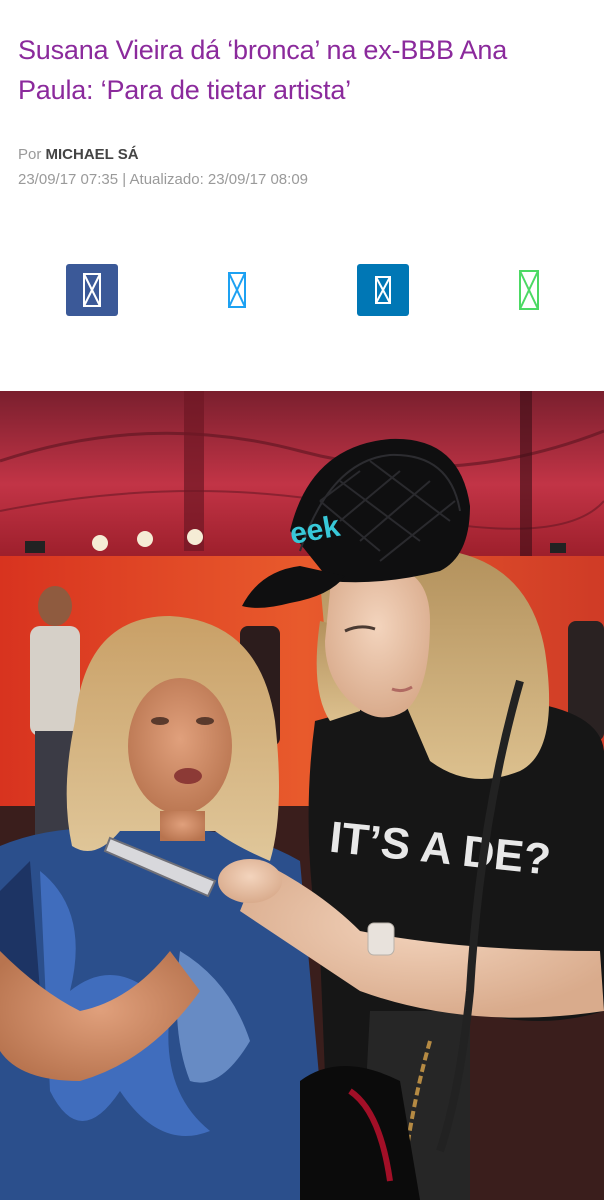 The image size is (604, 1200). What do you see at coordinates (257, 179) in the screenshot?
I see `updated-date: 23/09/17 08:09` at bounding box center [257, 179].